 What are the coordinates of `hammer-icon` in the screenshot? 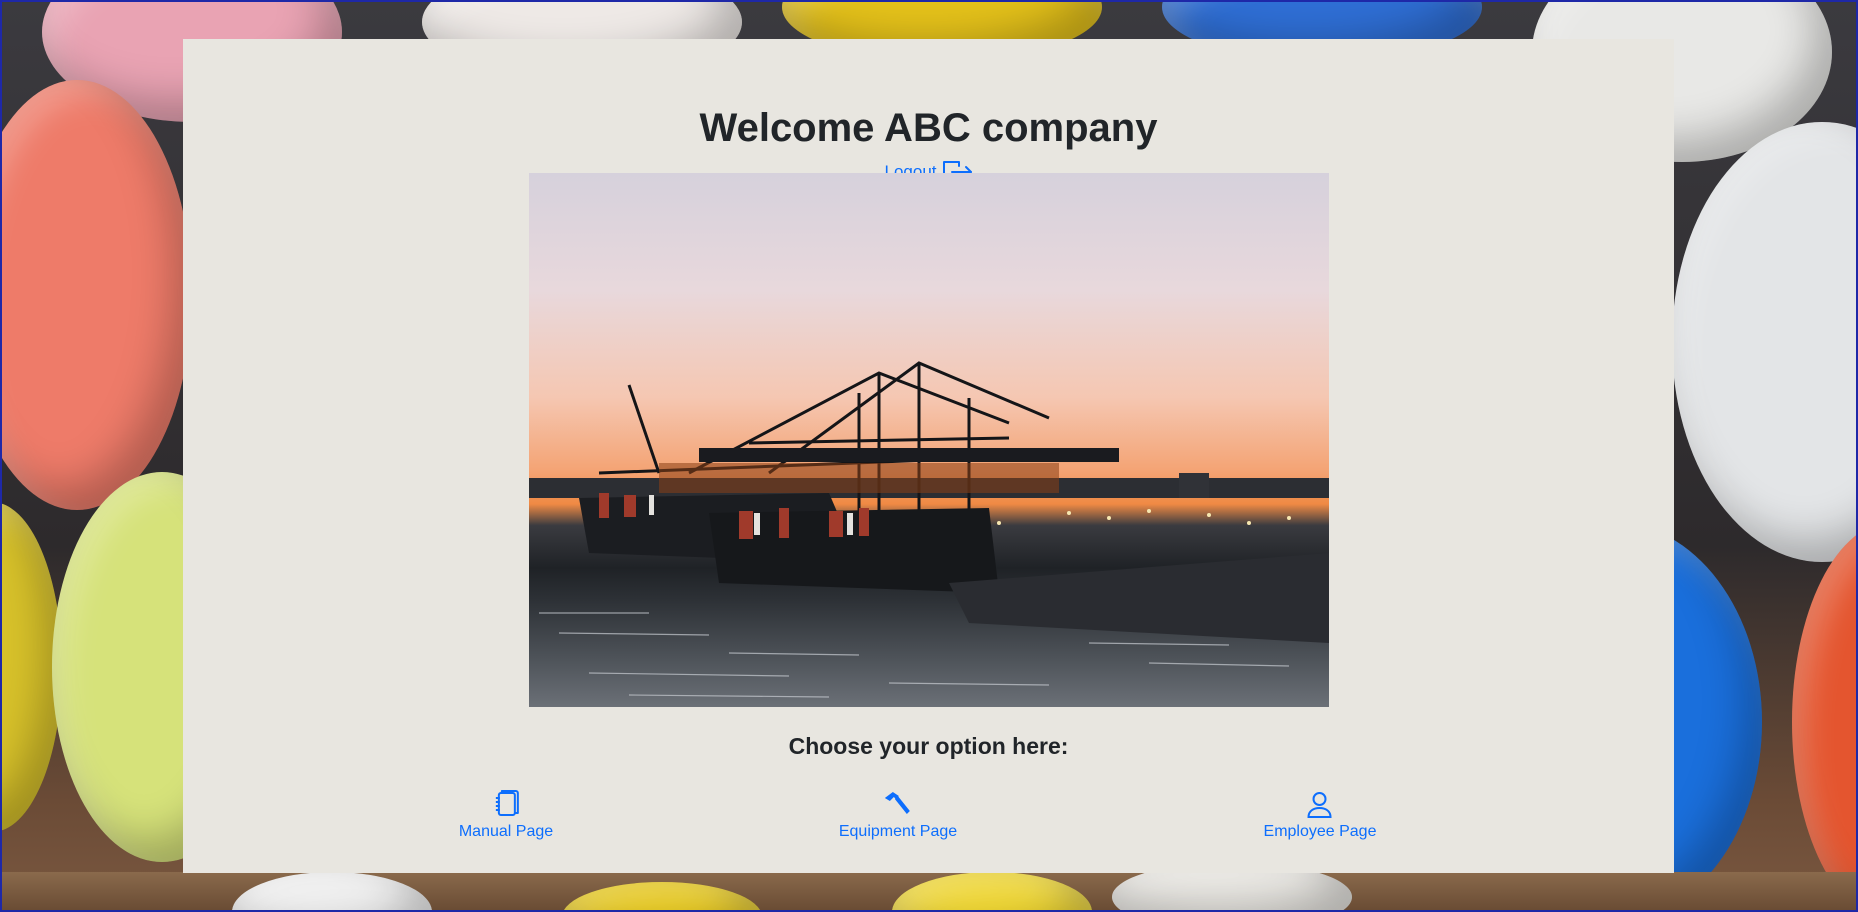 It's located at (897, 803).